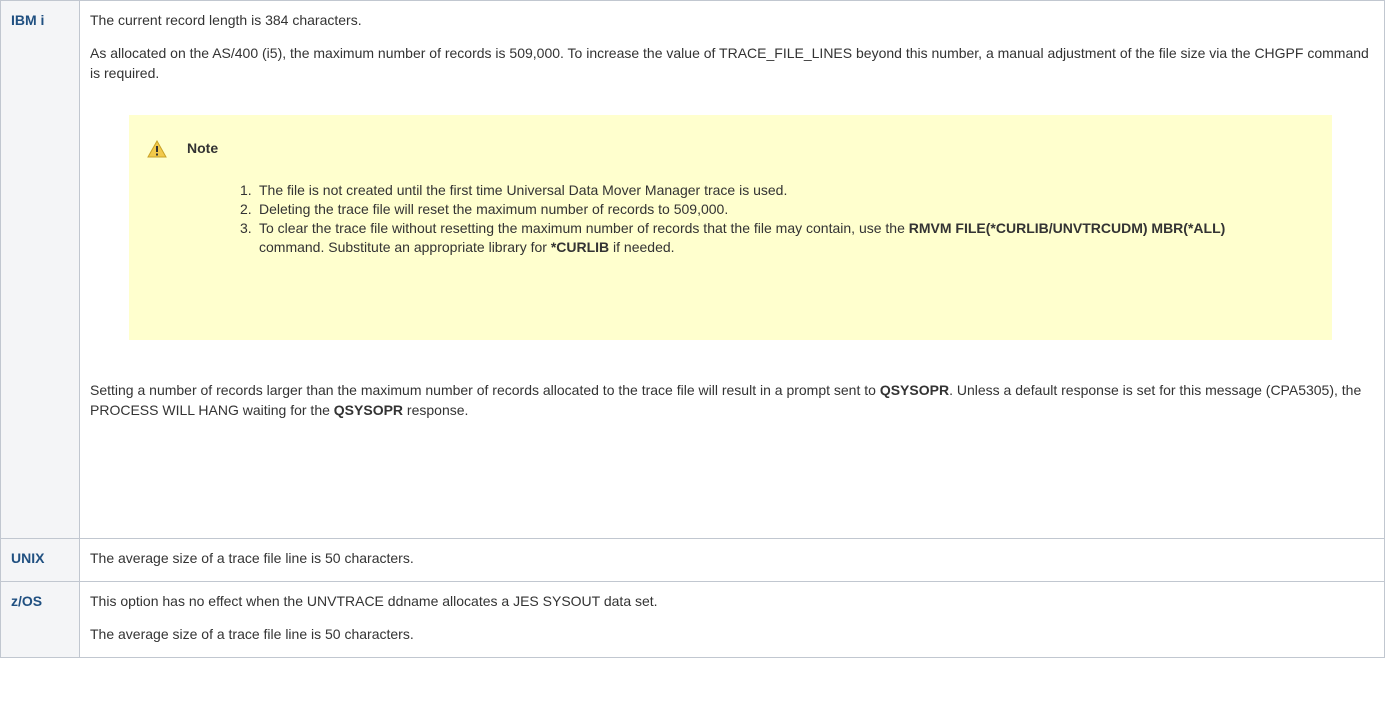 The image size is (1385, 711). I want to click on note-item-number: 2., so click(246, 209).